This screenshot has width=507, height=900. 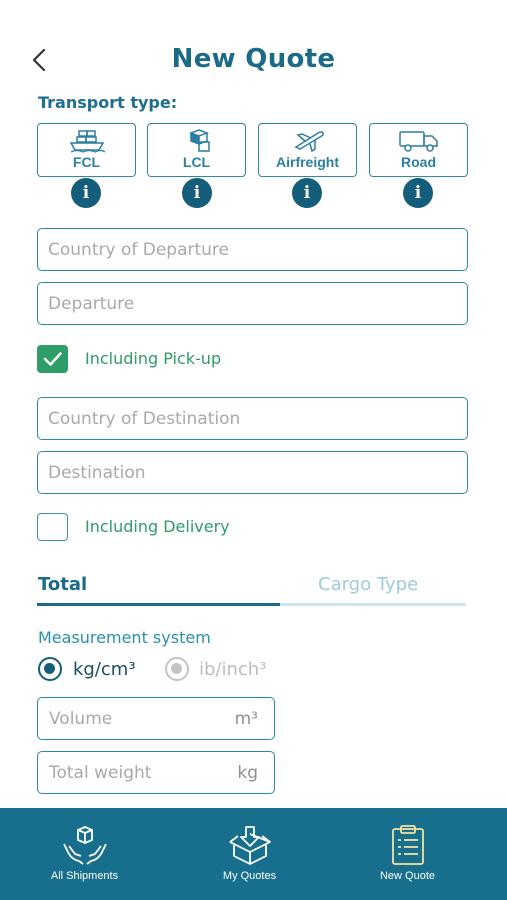 I want to click on radio-imperial, so click(x=177, y=669).